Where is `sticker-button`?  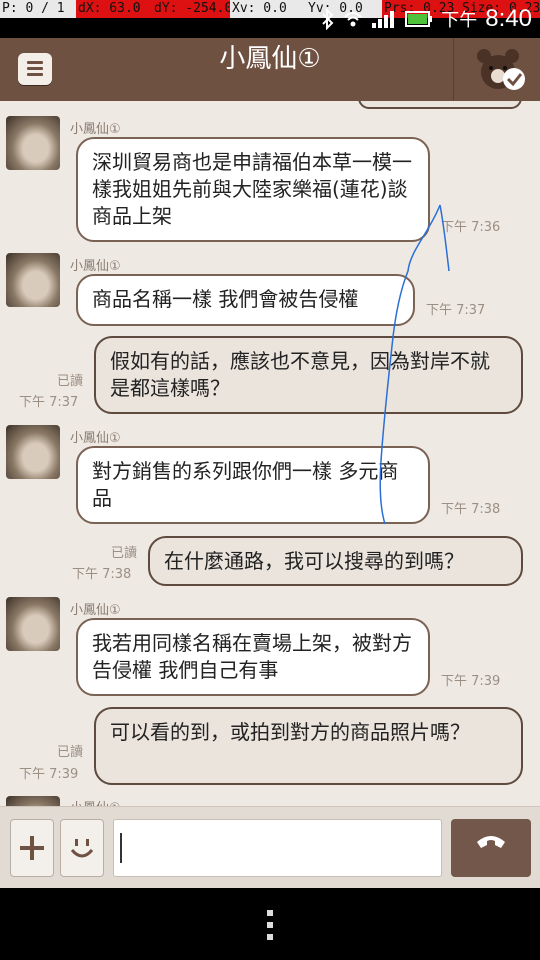 sticker-button is located at coordinates (82, 848).